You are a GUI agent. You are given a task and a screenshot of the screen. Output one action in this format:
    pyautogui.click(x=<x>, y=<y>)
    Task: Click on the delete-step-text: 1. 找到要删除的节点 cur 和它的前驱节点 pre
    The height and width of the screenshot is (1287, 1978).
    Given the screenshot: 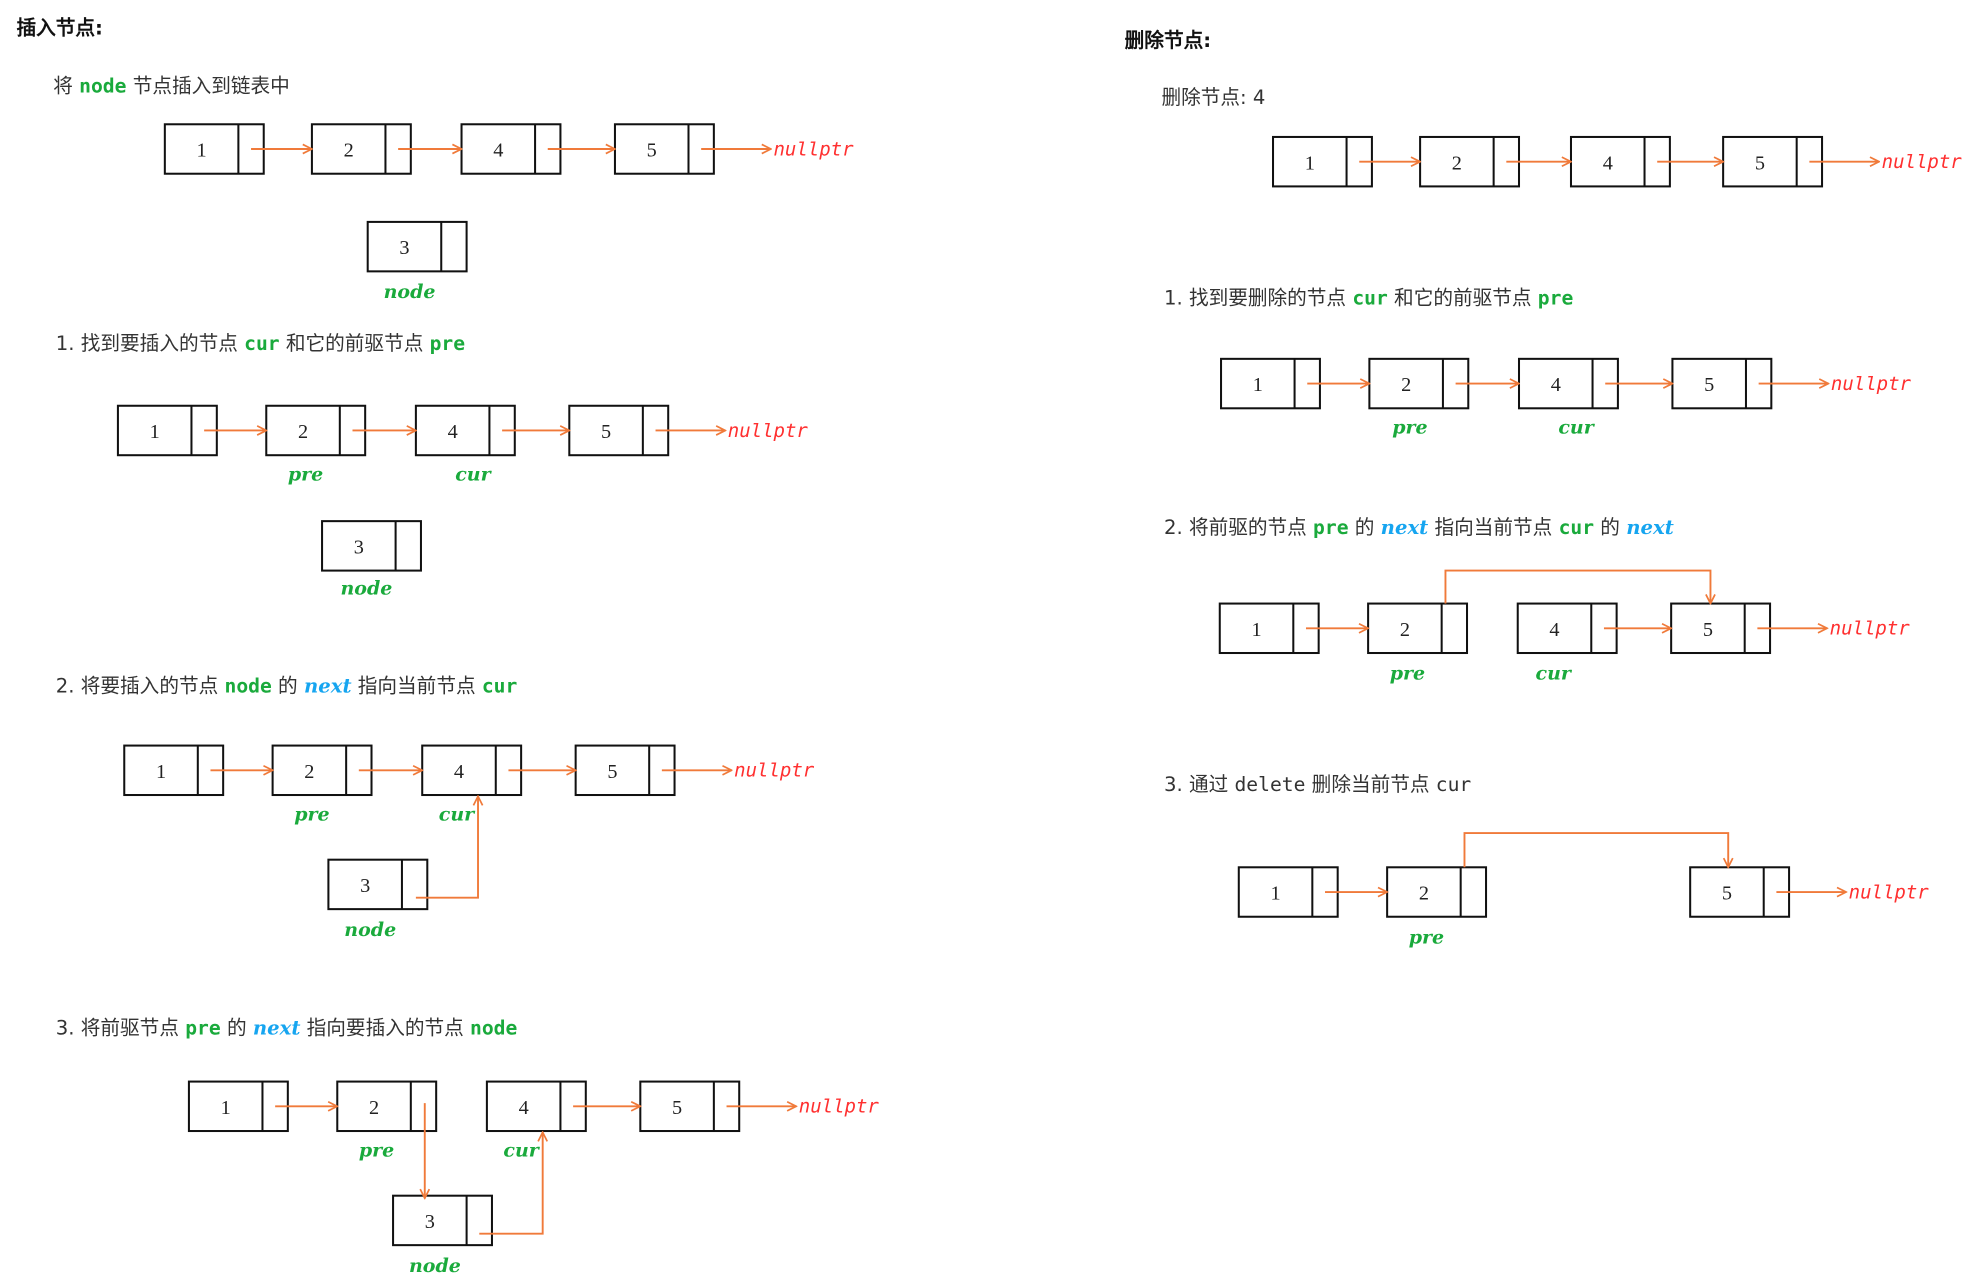 What is the action you would take?
    pyautogui.click(x=1368, y=297)
    